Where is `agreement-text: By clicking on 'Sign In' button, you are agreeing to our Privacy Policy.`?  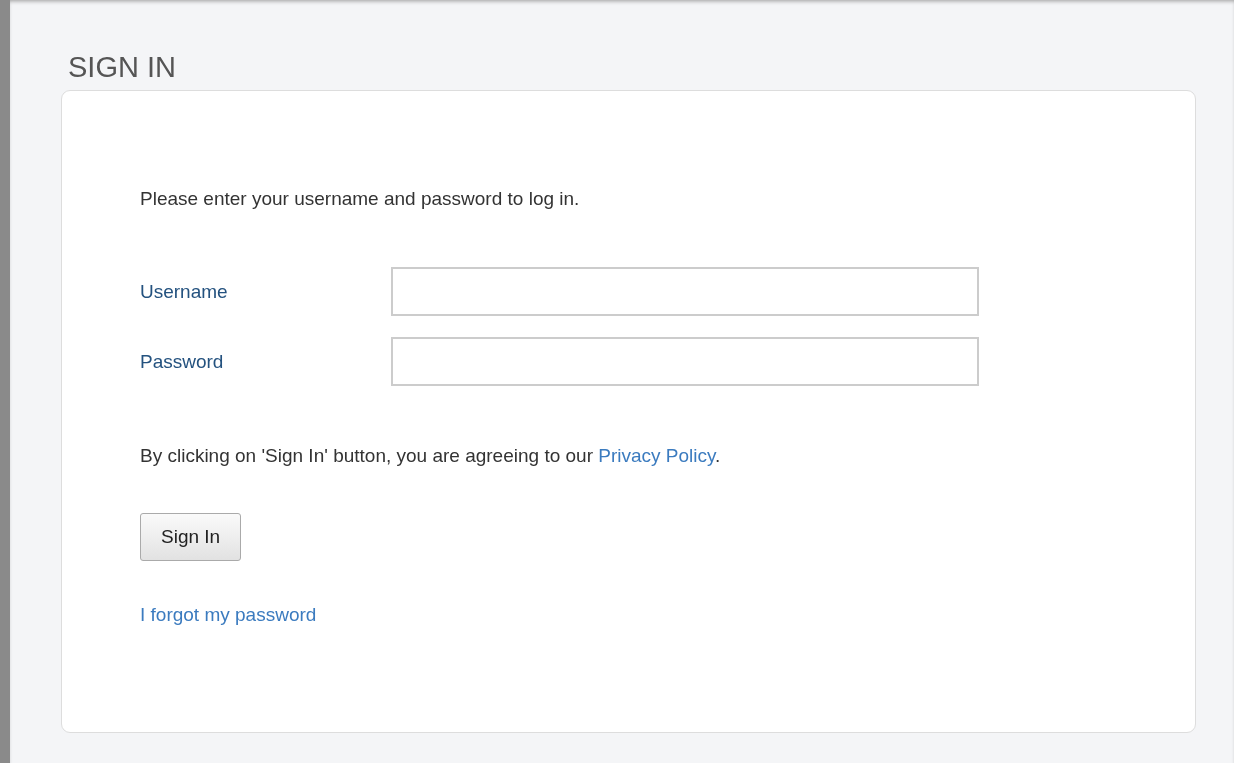
agreement-text: By clicking on 'Sign In' button, you are agreeing to our Privacy Policy. is located at coordinates (431, 456).